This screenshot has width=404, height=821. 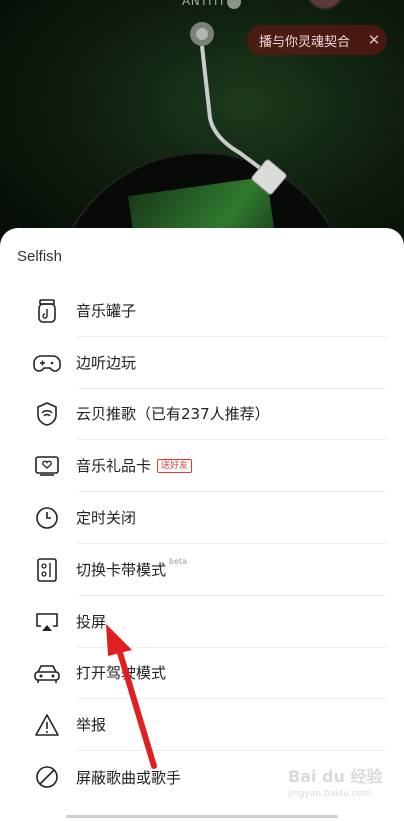 I want to click on artist-name: ANTITI, so click(x=203, y=4).